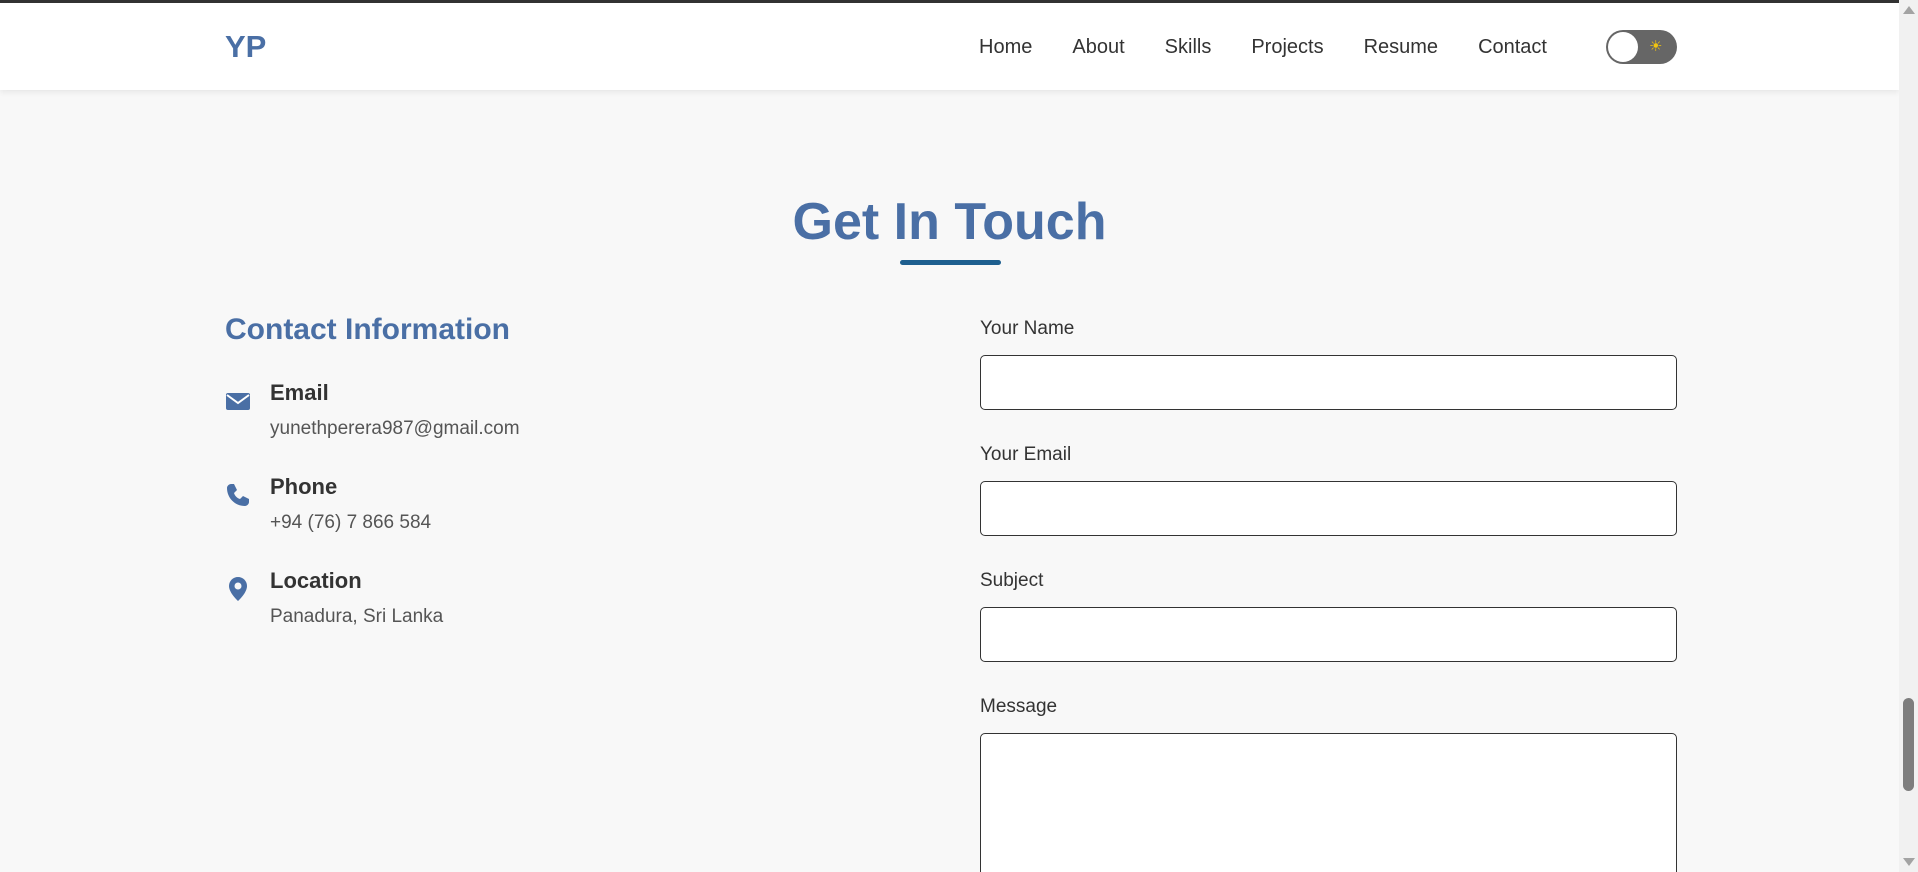  What do you see at coordinates (1909, 862) in the screenshot?
I see `scroll-down-arrow-icon` at bounding box center [1909, 862].